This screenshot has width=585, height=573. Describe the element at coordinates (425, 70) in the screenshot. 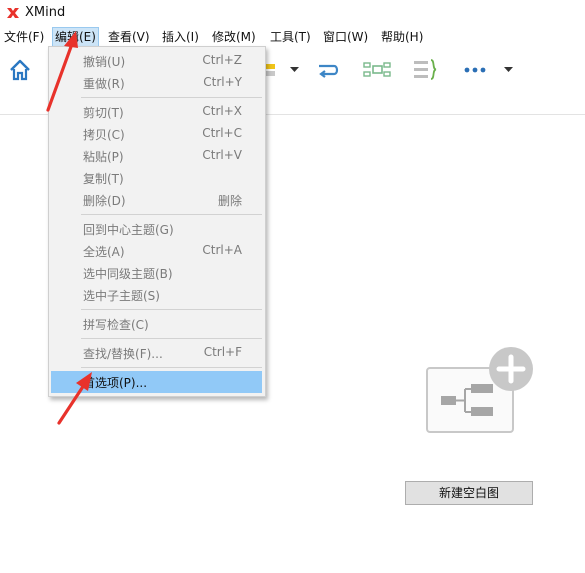

I see `boundary-icon` at that location.